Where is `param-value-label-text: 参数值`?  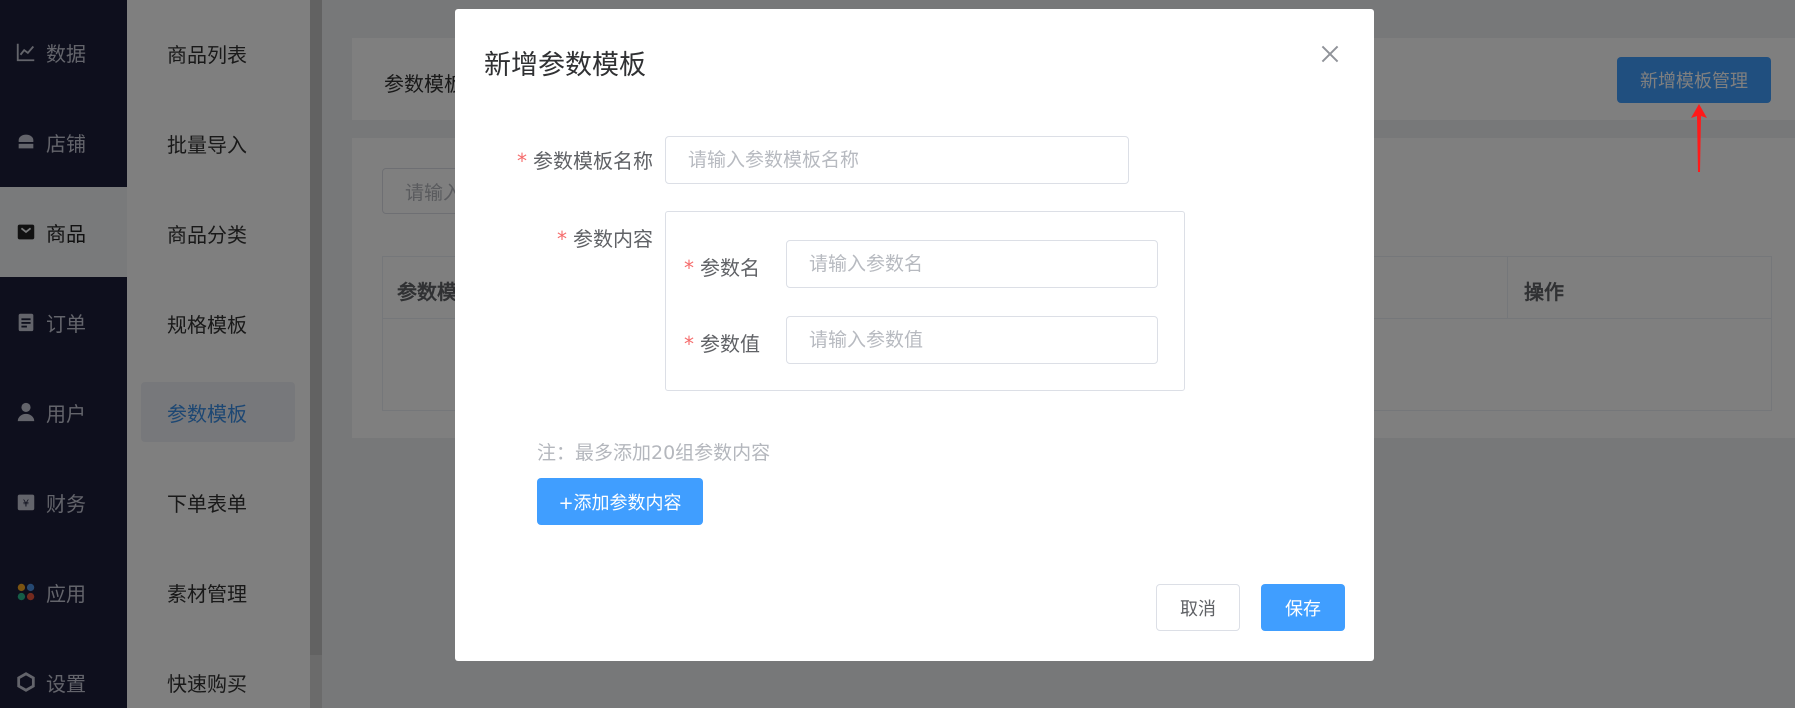
param-value-label-text: 参数值 is located at coordinates (730, 344).